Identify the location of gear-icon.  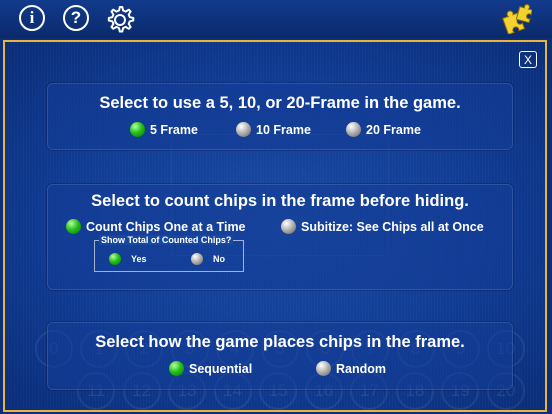
(121, 20).